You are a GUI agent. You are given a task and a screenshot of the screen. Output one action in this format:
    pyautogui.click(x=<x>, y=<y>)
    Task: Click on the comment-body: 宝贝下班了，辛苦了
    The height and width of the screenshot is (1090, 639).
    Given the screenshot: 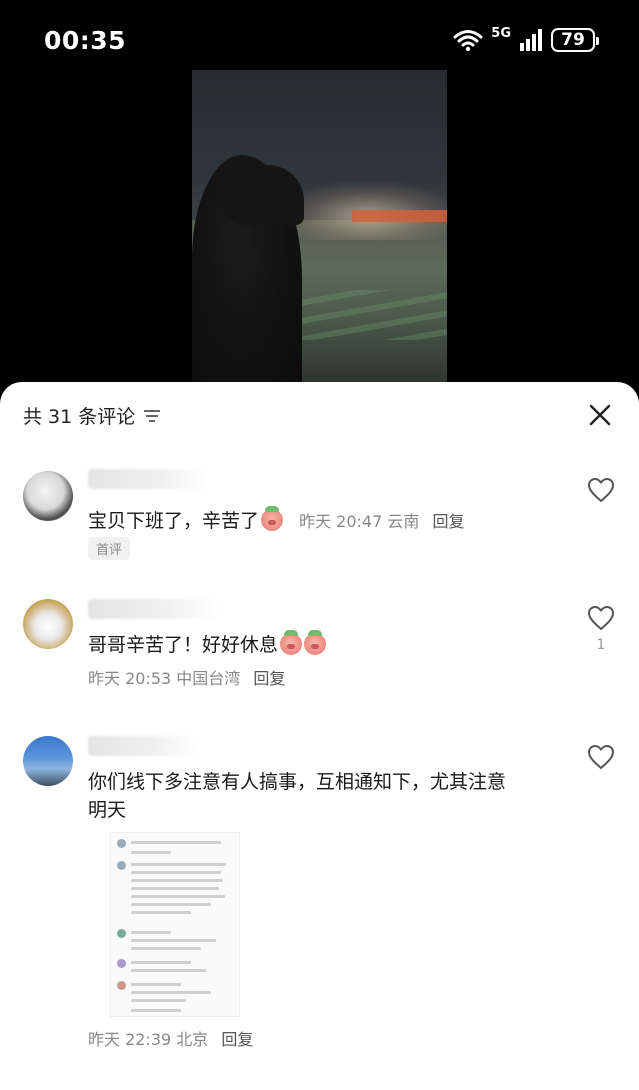 What is the action you would take?
    pyautogui.click(x=174, y=521)
    